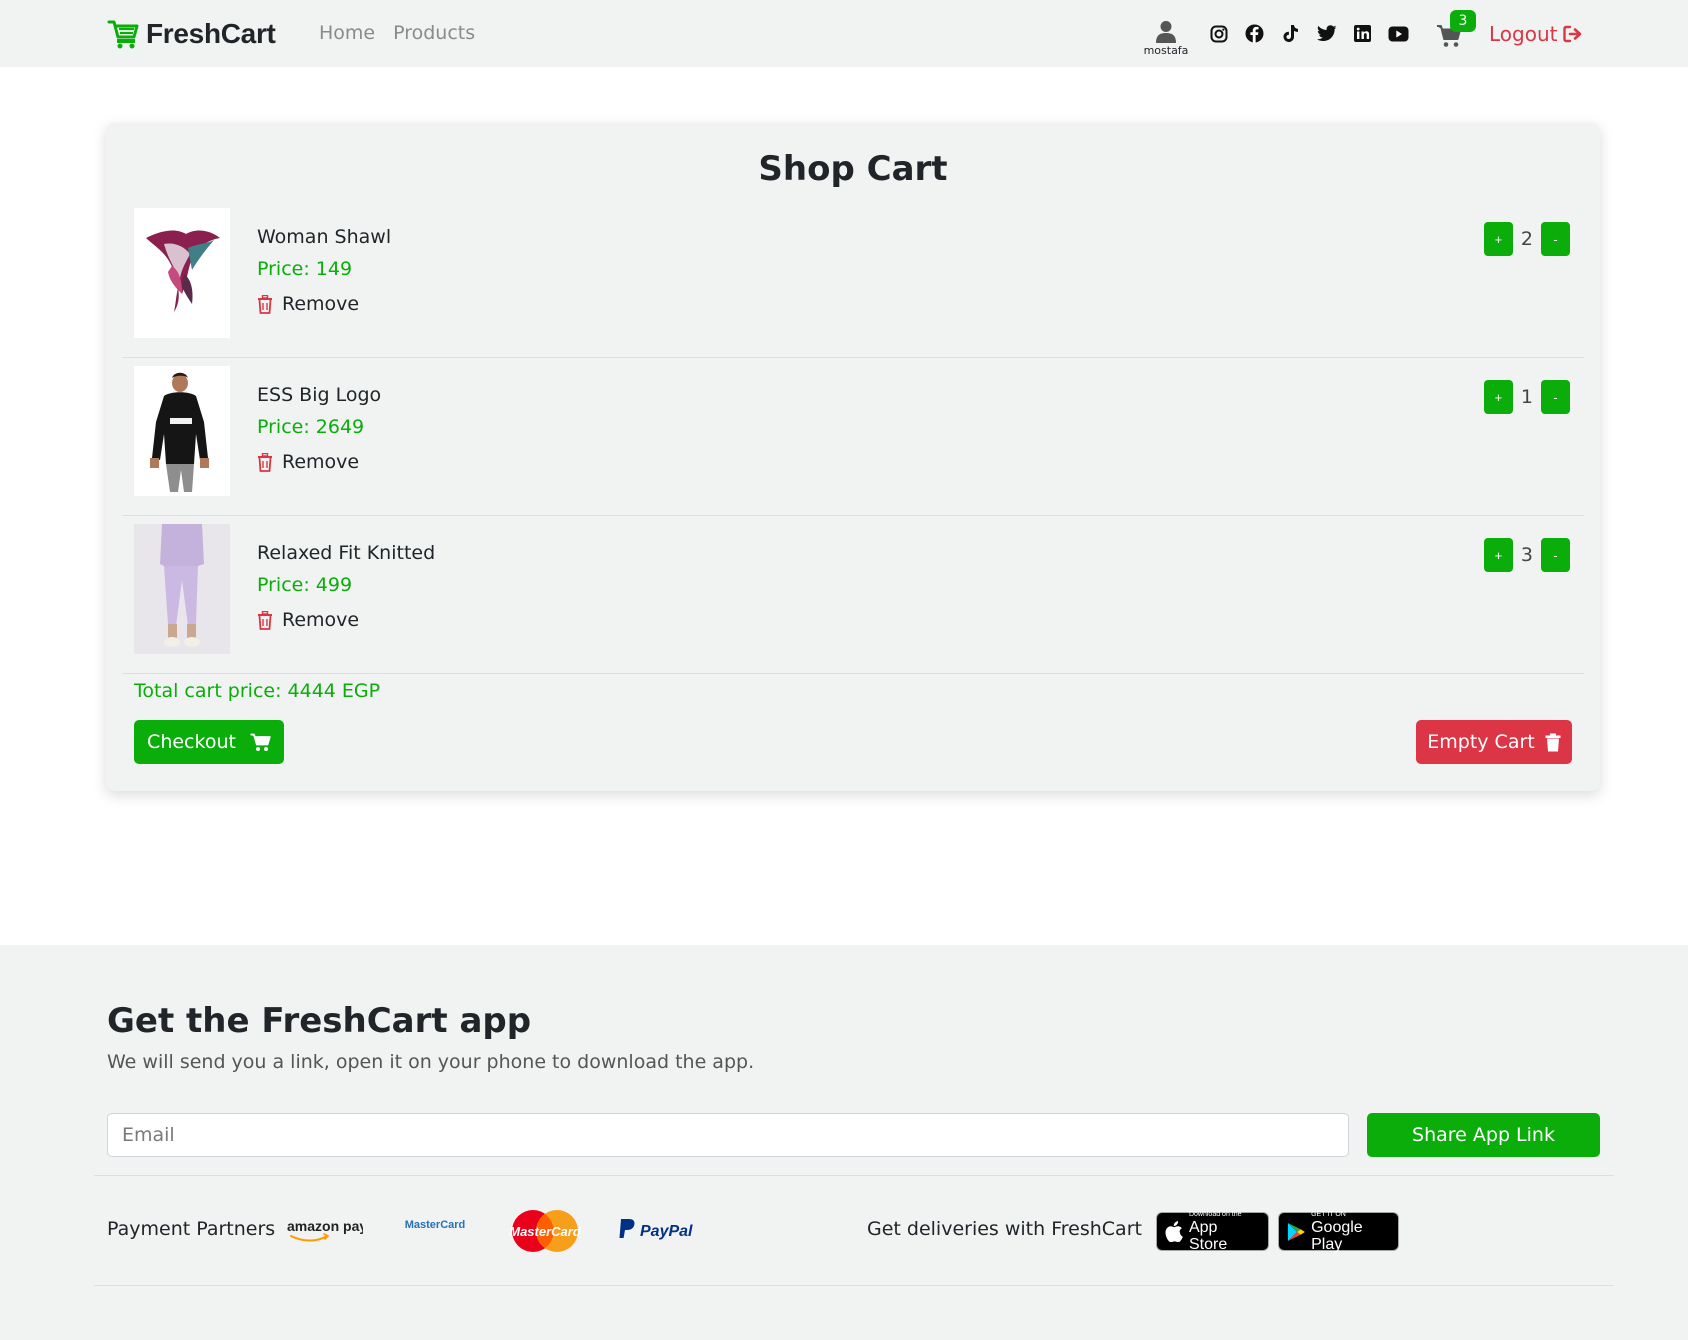 The width and height of the screenshot is (1688, 1340). I want to click on paypal-text: PayPal, so click(666, 1231).